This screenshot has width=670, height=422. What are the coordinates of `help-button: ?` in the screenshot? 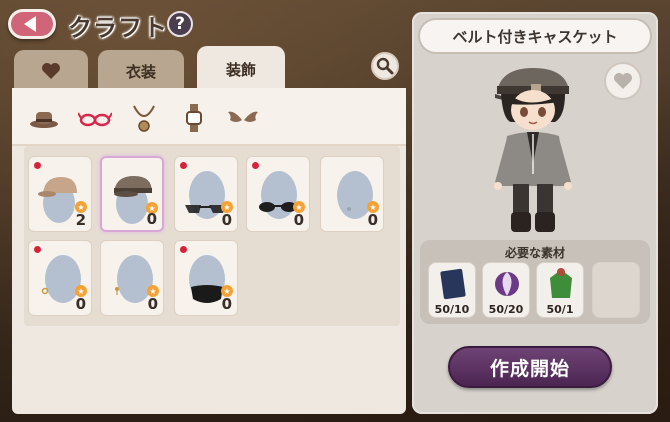 It's located at (180, 24).